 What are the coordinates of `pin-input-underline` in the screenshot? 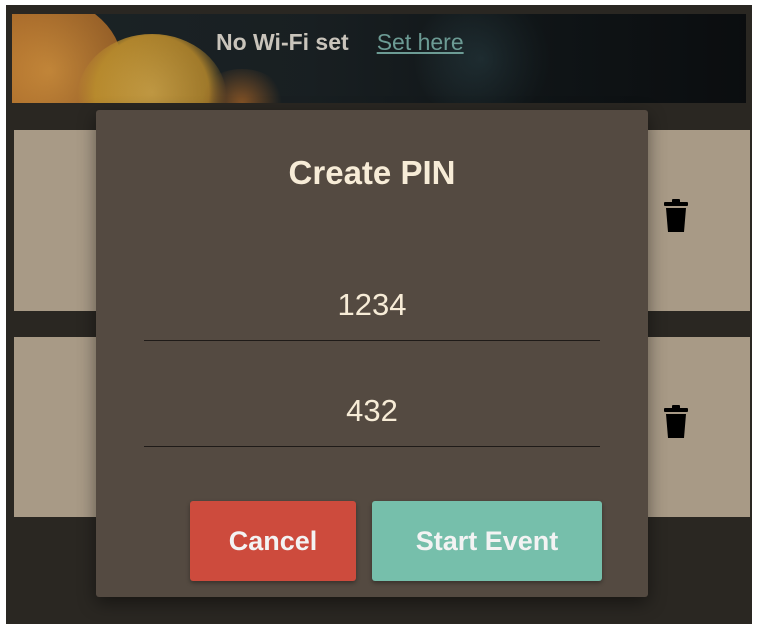 It's located at (372, 340).